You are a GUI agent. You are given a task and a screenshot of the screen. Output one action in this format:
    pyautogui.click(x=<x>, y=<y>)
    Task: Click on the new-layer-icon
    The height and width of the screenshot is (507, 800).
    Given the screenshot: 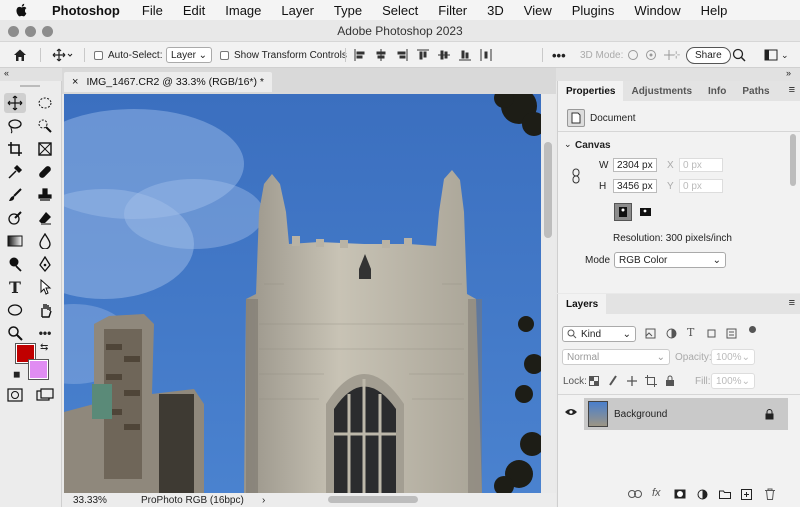 What is the action you would take?
    pyautogui.click(x=746, y=494)
    